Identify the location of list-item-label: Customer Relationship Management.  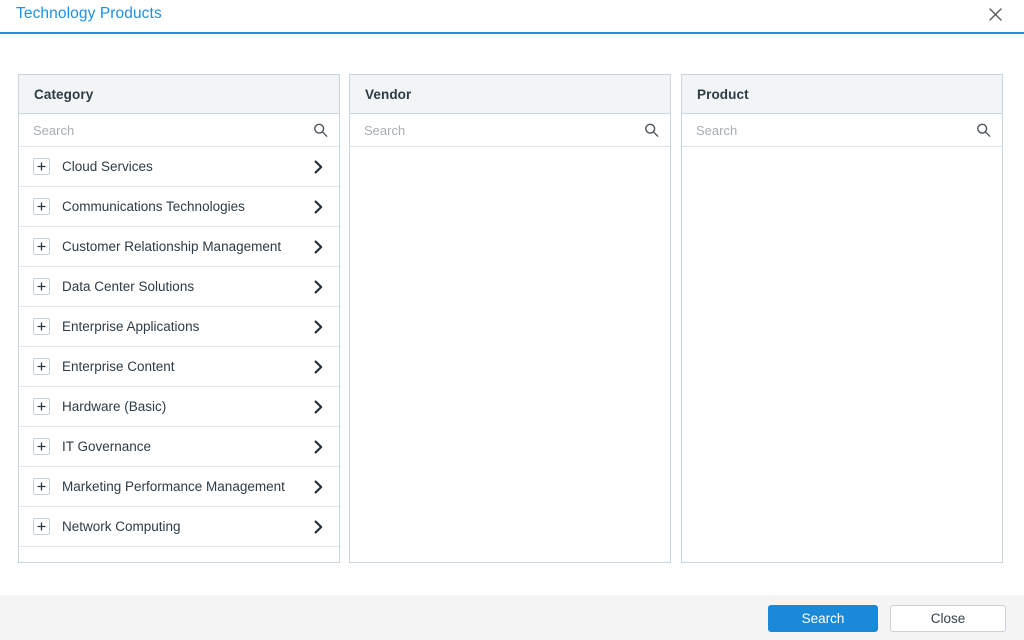
(172, 246).